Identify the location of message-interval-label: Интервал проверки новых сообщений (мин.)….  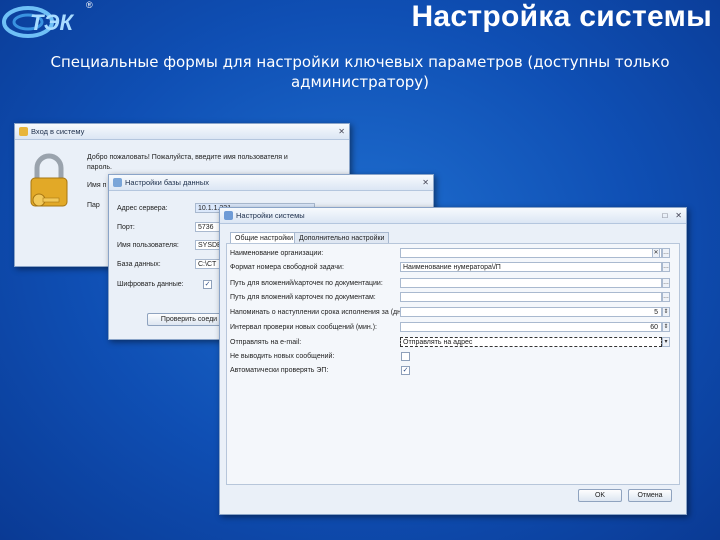
(303, 327).